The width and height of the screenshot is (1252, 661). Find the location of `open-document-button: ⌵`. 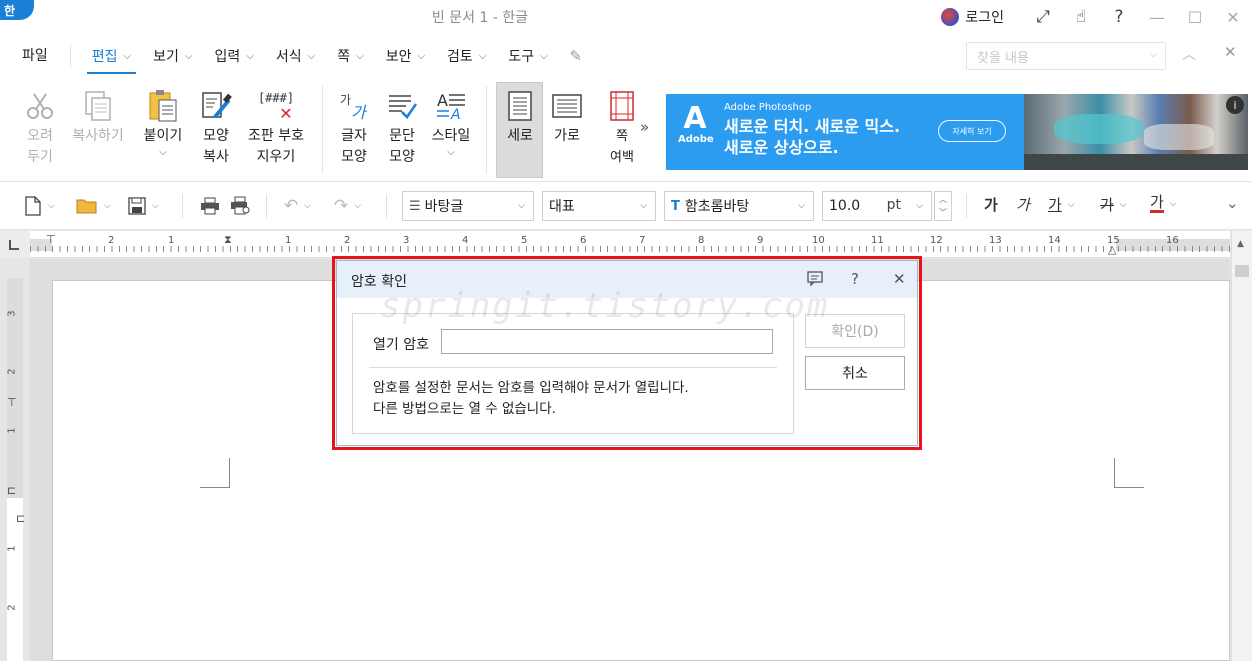

open-document-button: ⌵ is located at coordinates (93, 206).